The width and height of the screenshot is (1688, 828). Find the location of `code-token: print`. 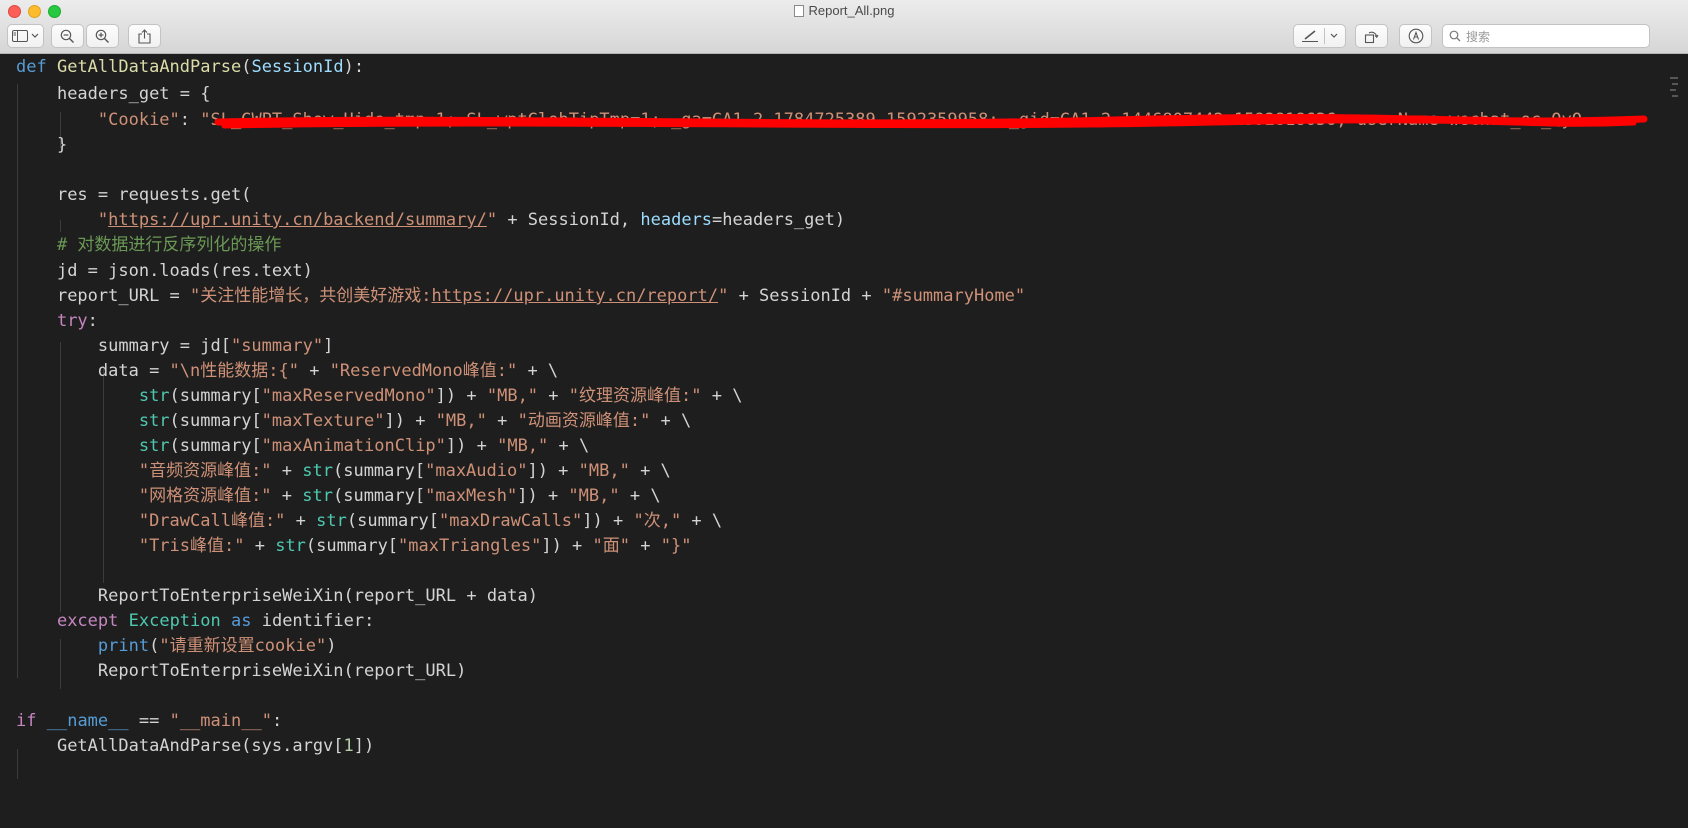

code-token: print is located at coordinates (123, 646).